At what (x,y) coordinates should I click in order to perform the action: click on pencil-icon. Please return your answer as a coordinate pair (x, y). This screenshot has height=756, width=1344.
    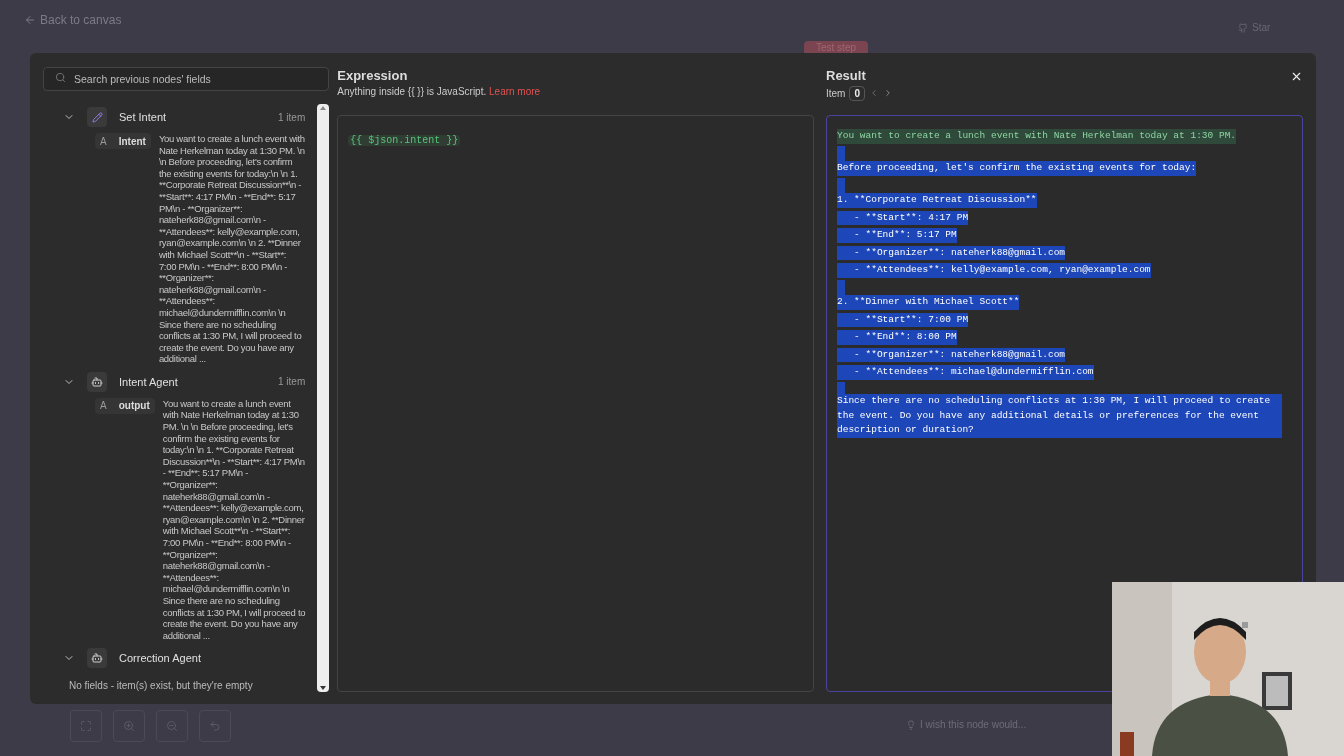
    Looking at the image, I should click on (97, 117).